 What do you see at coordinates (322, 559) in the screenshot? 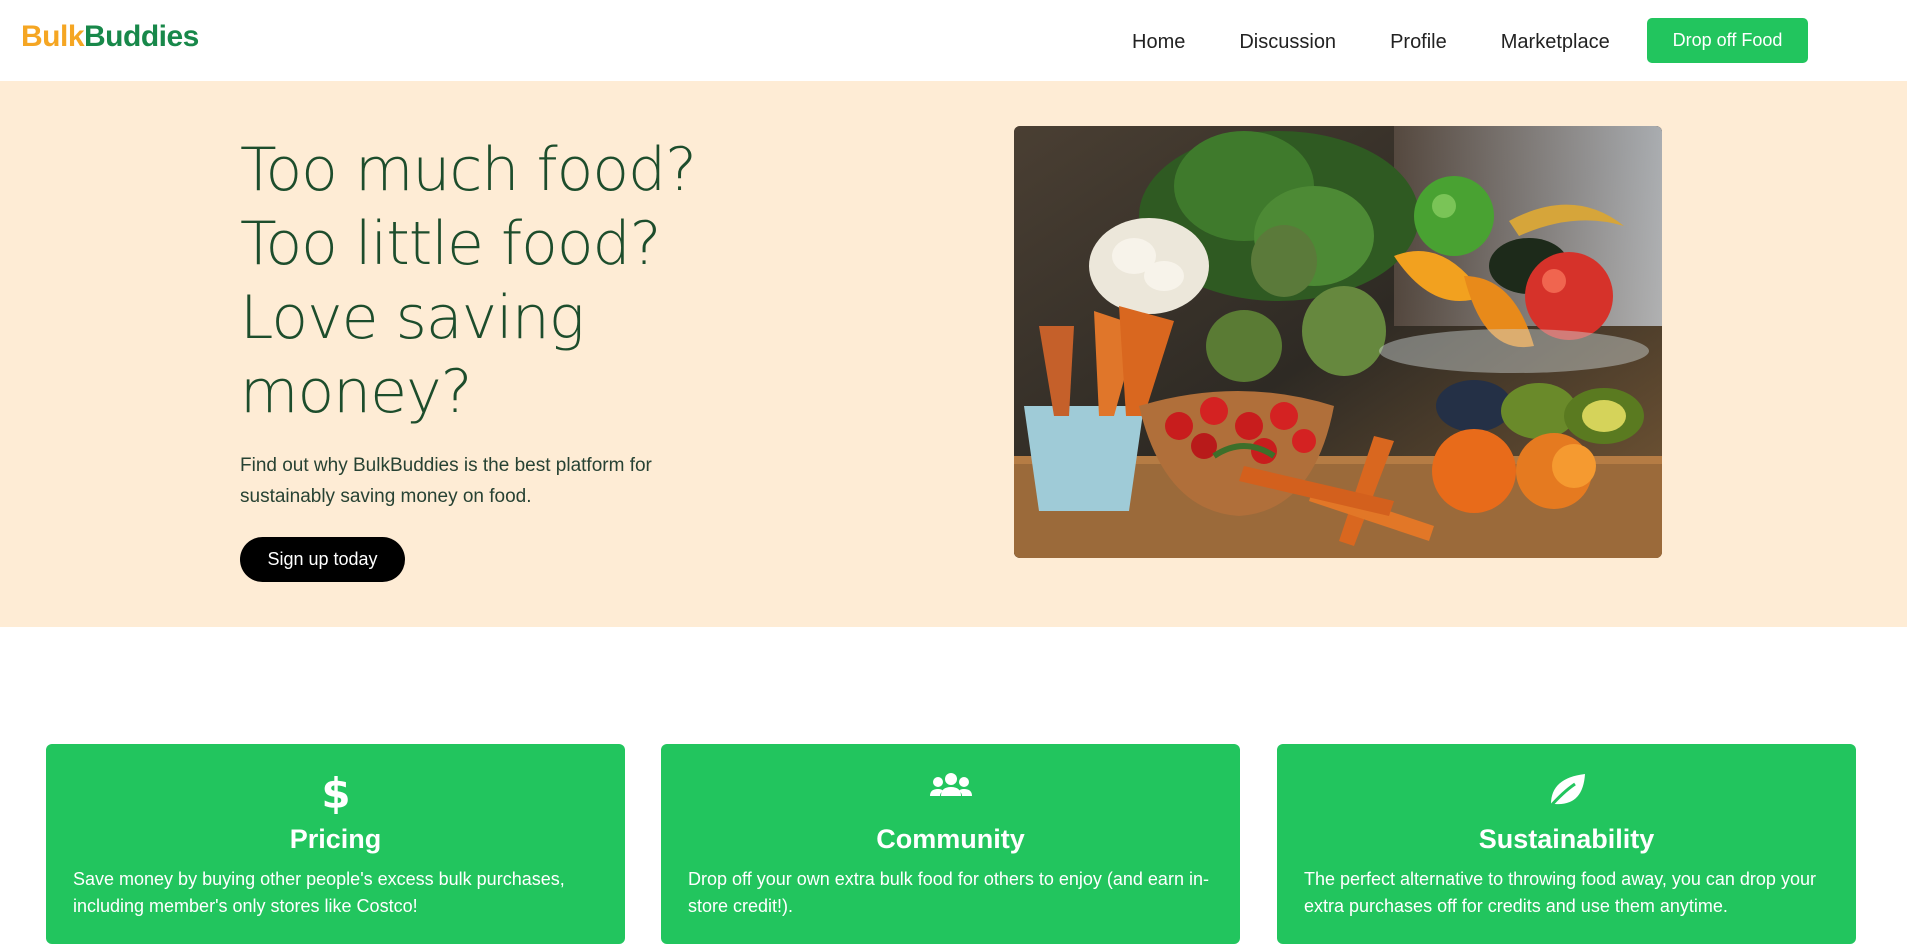
I see `sign-up-button: Sign up today` at bounding box center [322, 559].